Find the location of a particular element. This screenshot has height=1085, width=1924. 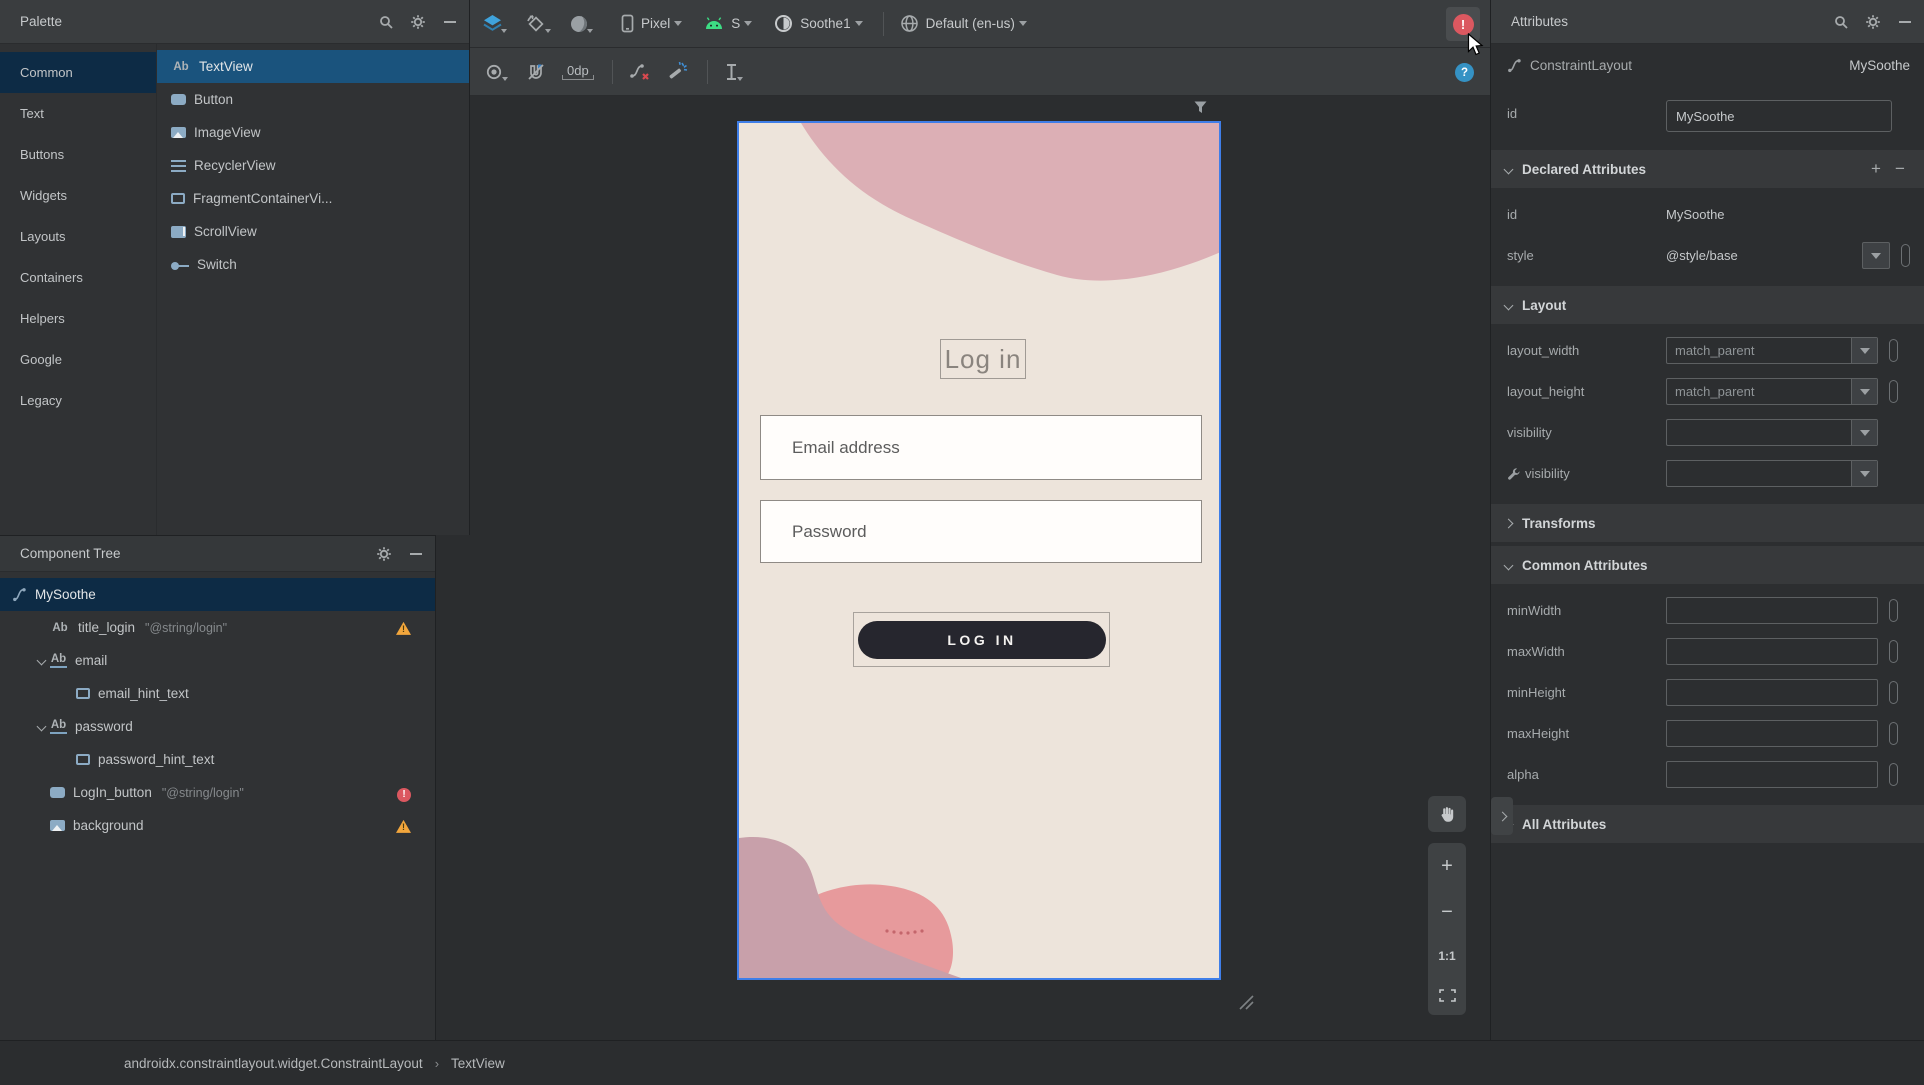

view-options-button is located at coordinates (497, 72).